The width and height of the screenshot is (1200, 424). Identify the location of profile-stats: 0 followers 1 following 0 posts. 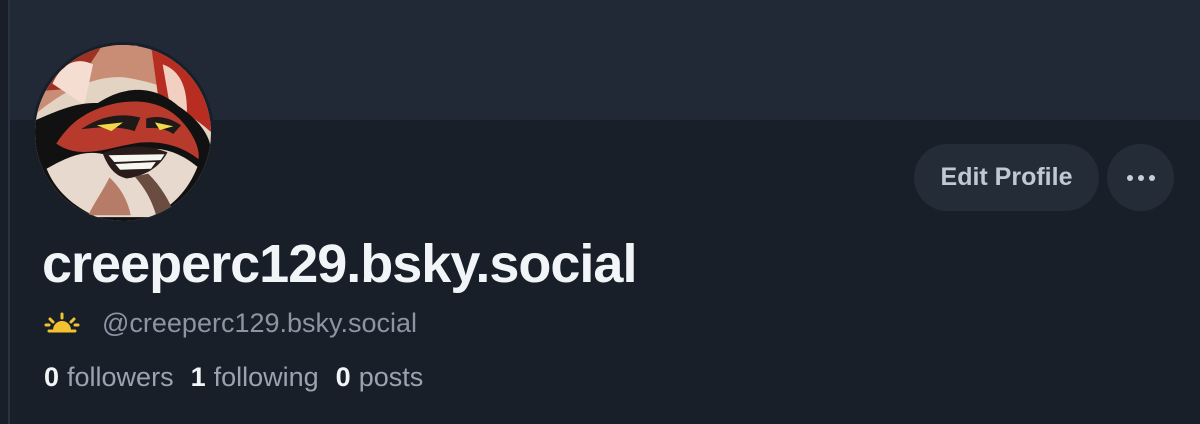
(242, 377).